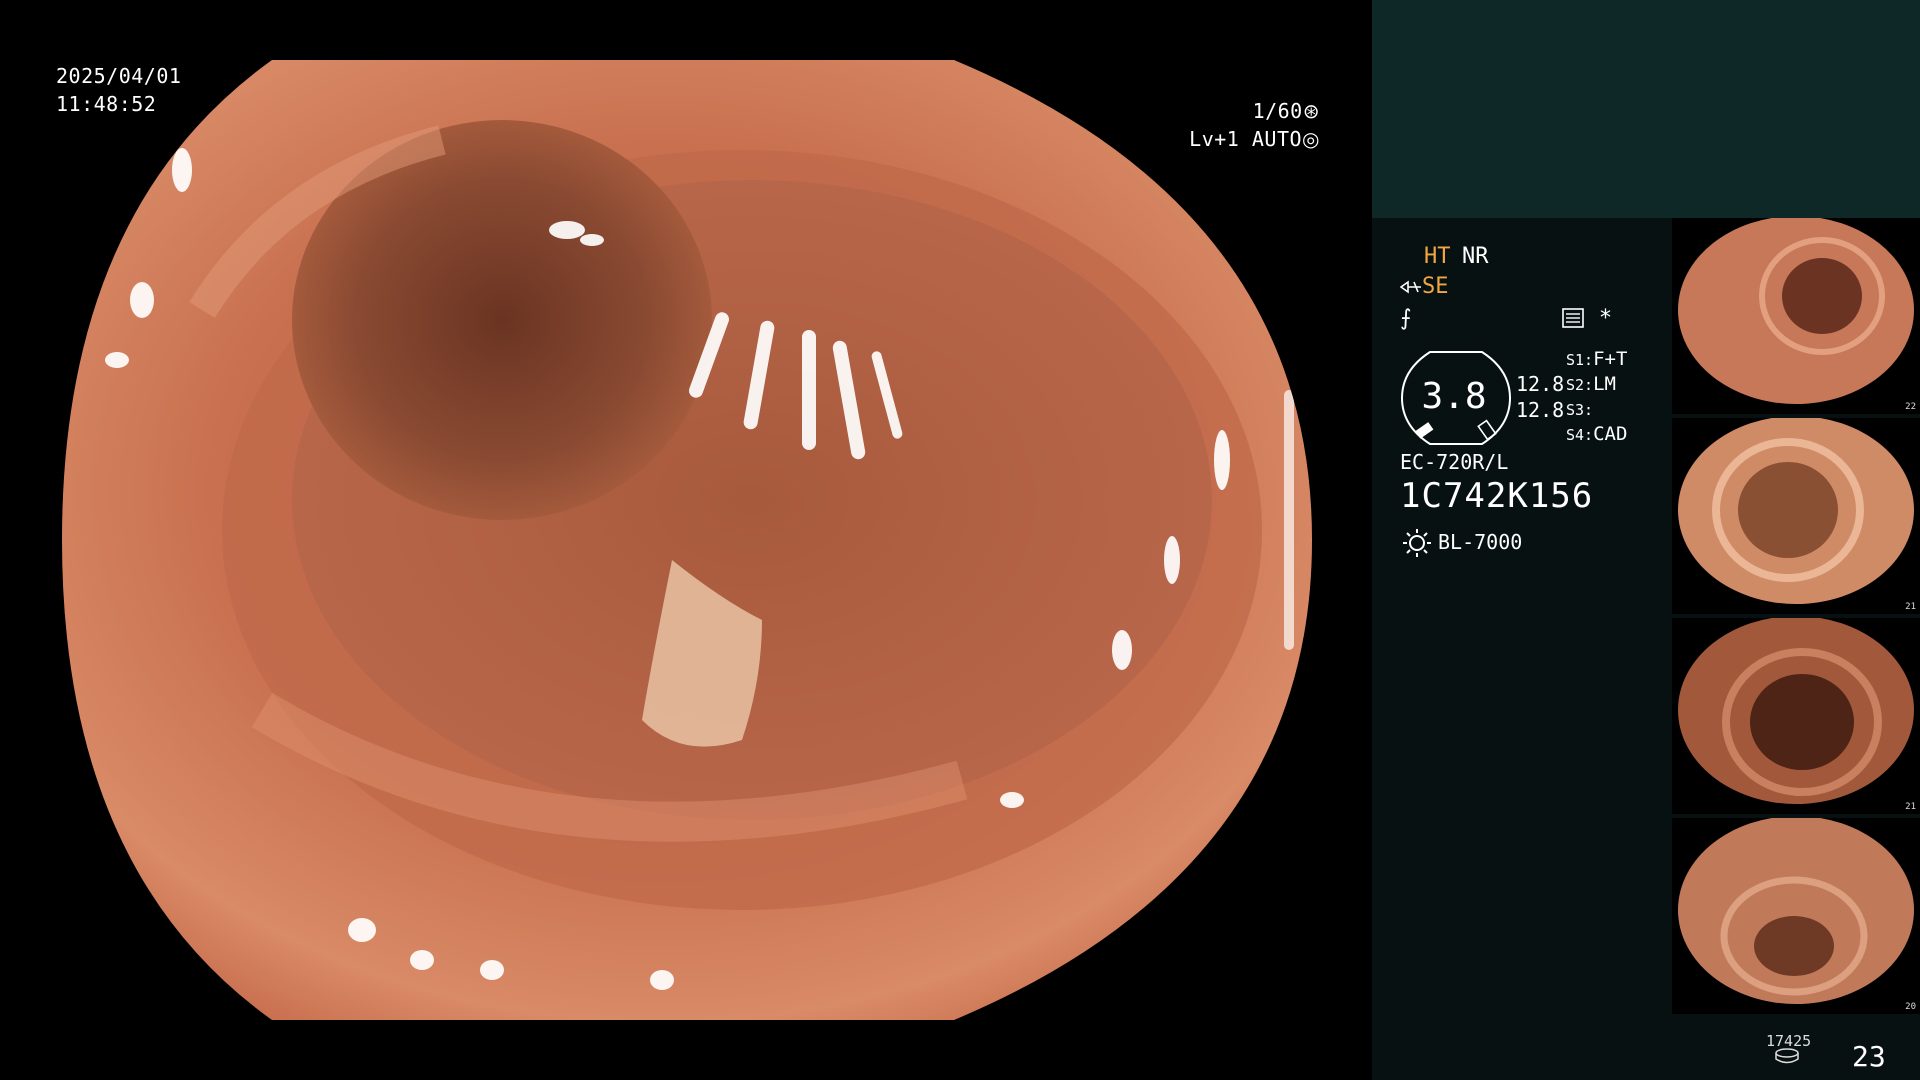 This screenshot has width=1920, height=1080. I want to click on setting-s2: S2:LM, so click(1591, 384).